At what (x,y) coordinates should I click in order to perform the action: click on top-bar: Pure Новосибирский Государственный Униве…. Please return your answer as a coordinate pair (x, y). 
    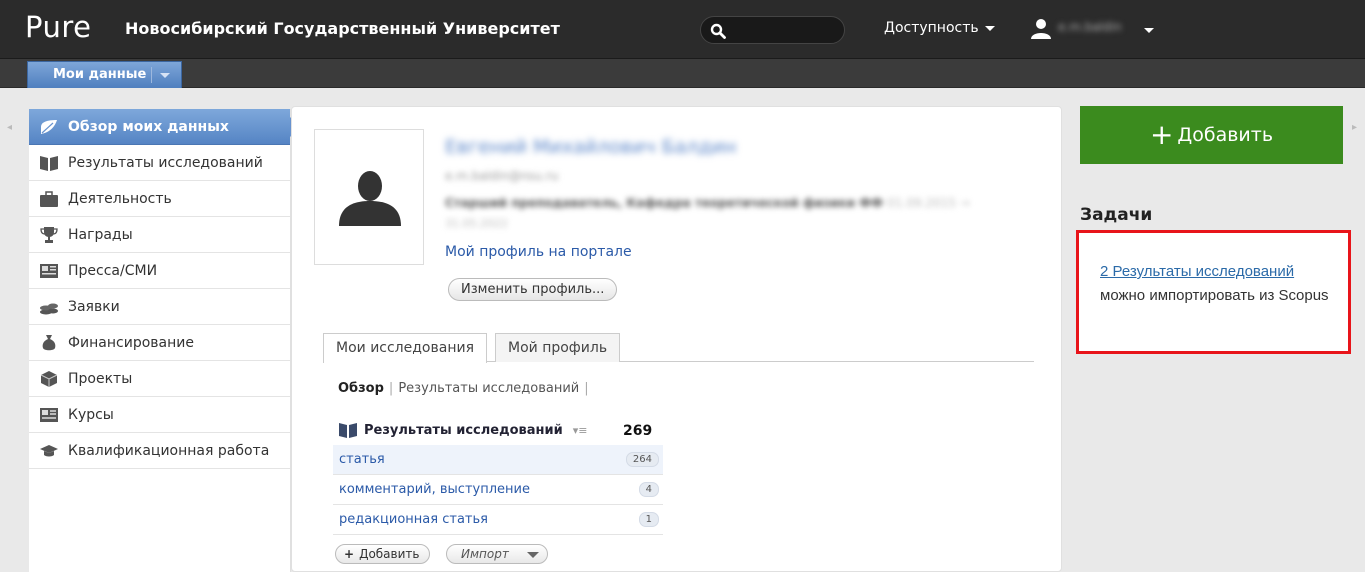
    Looking at the image, I should click on (682, 29).